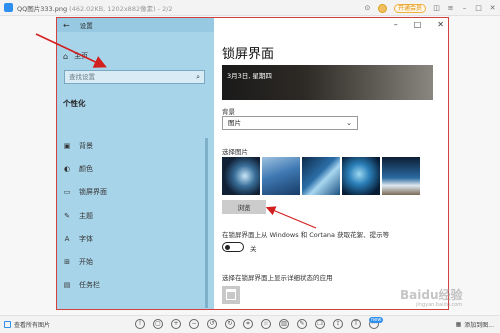 The image size is (500, 333). Describe the element at coordinates (74, 103) in the screenshot. I see `section-title: 个性化` at that location.